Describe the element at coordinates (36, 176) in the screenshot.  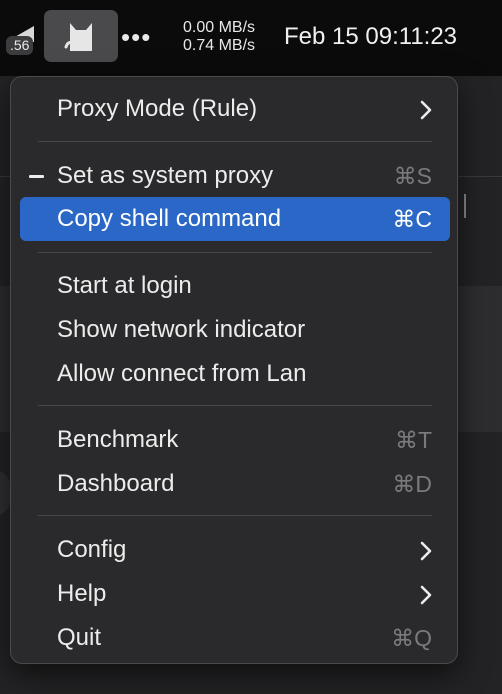
I see `checked-dash-icon` at that location.